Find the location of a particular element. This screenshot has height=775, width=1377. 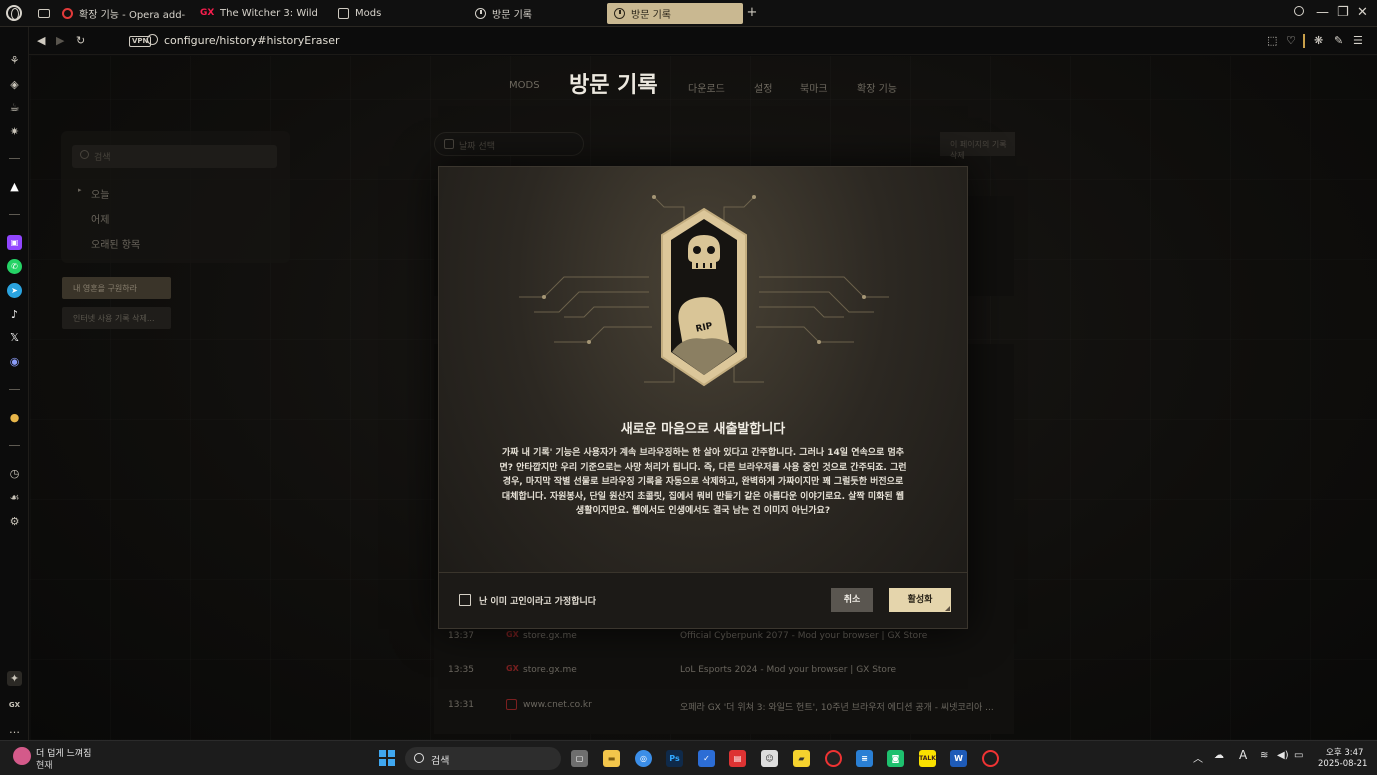

wild-hunt-icon: ✷ is located at coordinates (14, 131).